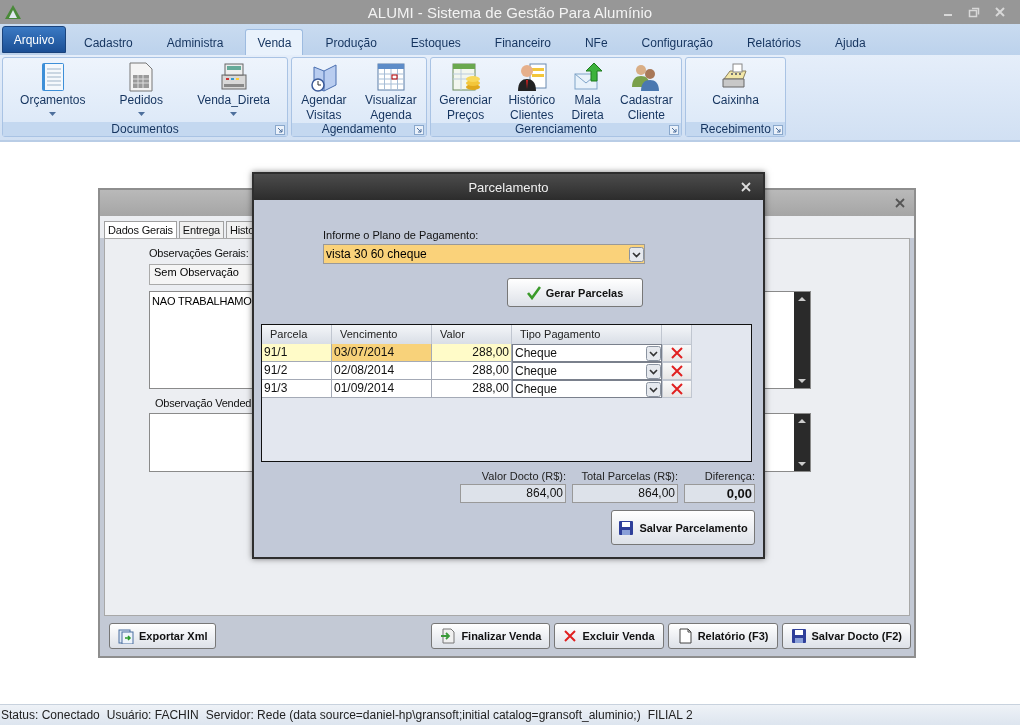  Describe the element at coordinates (846, 636) in the screenshot. I see `action-button: Salvar Docto (F2)` at that location.